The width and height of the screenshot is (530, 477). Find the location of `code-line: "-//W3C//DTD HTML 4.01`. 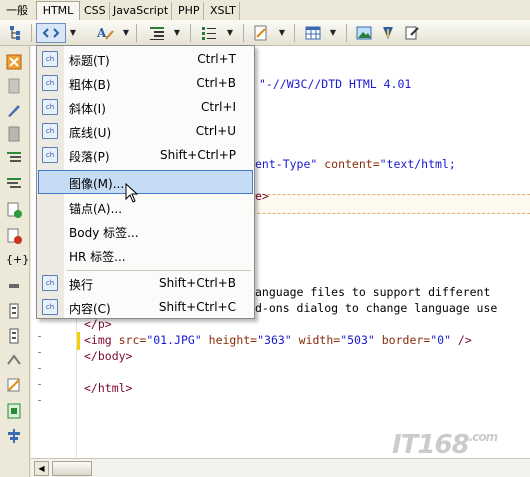

code-line: "-//W3C//DTD HTML 4.01 is located at coordinates (335, 84).